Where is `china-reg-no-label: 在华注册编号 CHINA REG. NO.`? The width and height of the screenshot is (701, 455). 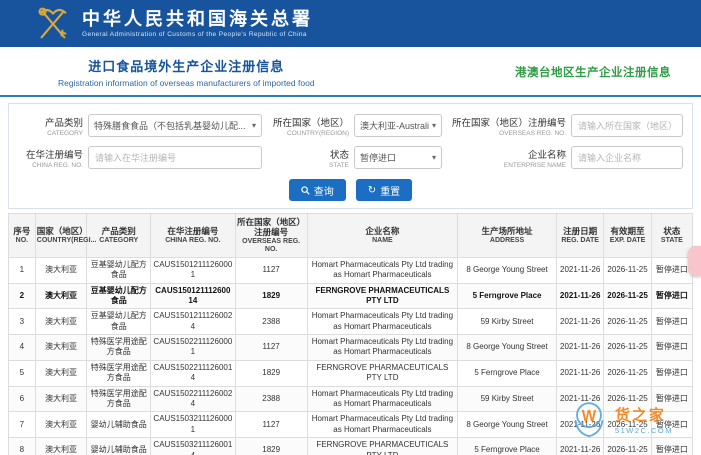
china-reg-no-label: 在华注册编号 CHINA REG. NO. is located at coordinates (49, 158).